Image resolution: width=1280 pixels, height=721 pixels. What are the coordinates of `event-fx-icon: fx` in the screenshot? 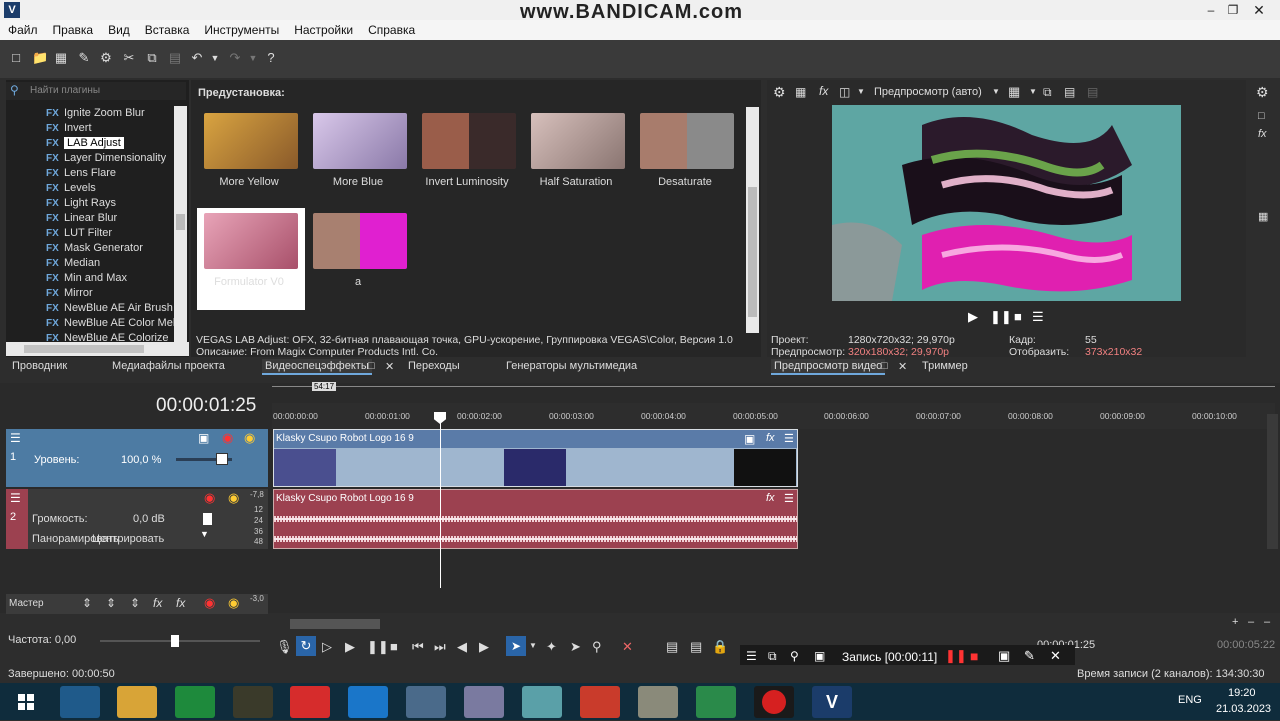 It's located at (770, 438).